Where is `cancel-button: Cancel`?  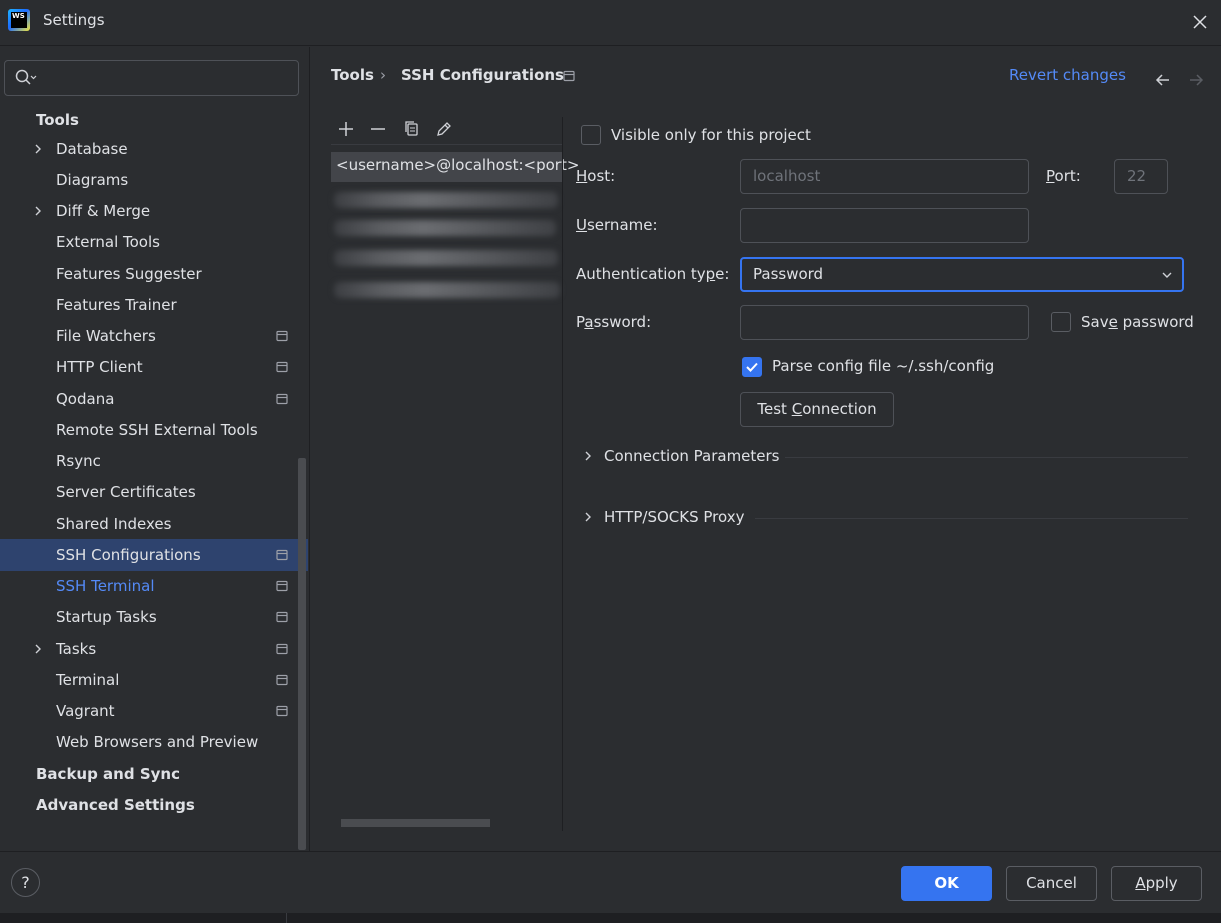 cancel-button: Cancel is located at coordinates (1051, 883).